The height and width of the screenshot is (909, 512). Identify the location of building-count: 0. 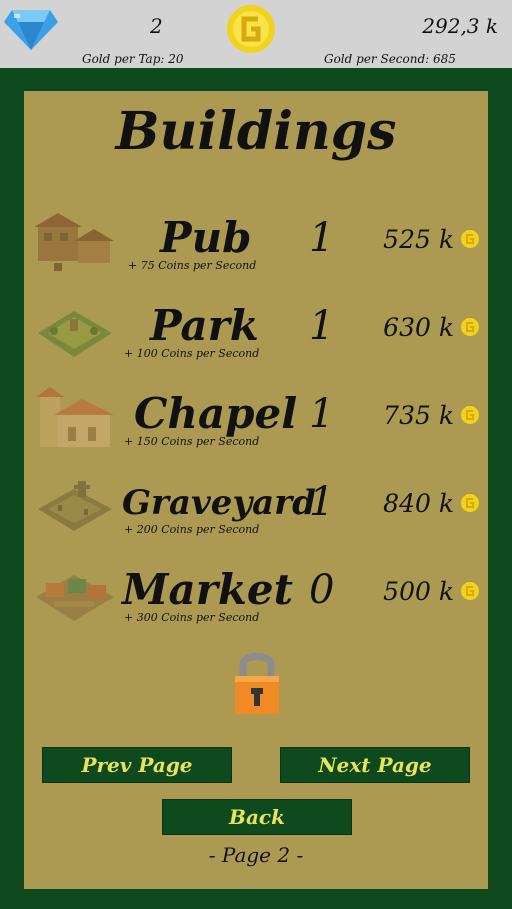
(322, 590).